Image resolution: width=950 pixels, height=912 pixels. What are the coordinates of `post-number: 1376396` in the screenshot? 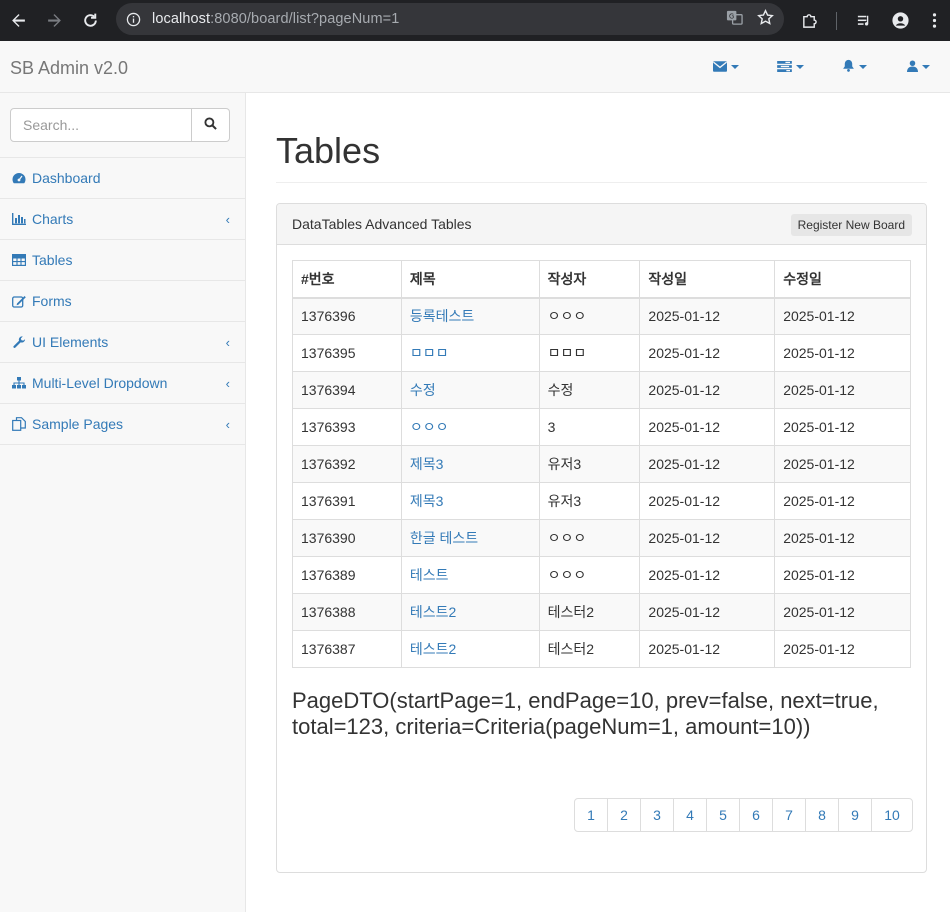 It's located at (347, 316).